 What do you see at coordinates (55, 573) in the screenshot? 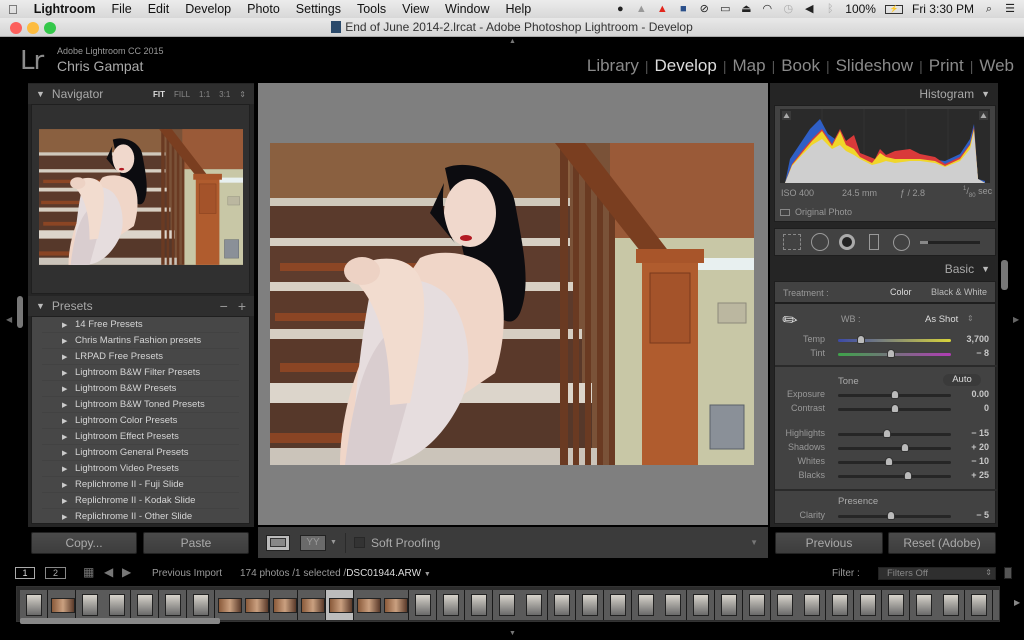
I see `secondary-window-button: 2` at bounding box center [55, 573].